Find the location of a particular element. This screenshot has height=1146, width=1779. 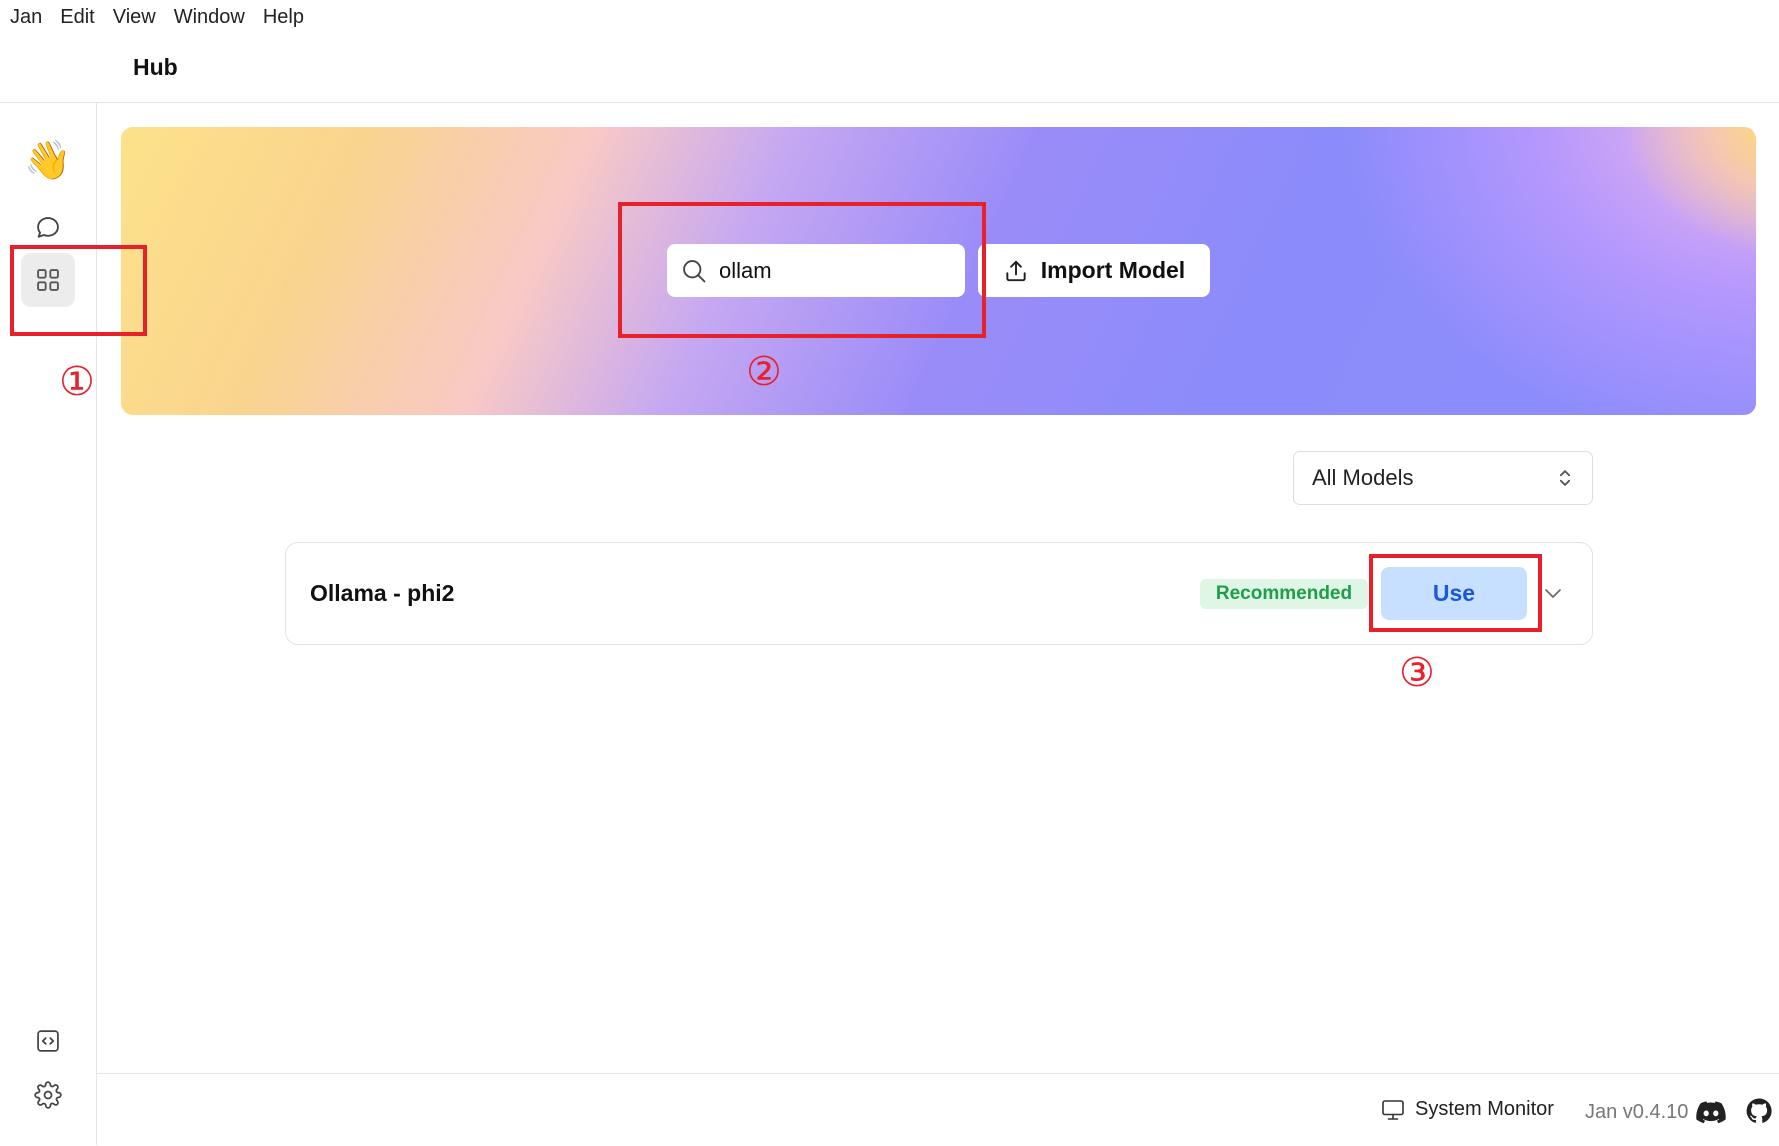

import-model-button: Import Model is located at coordinates (1094, 270).